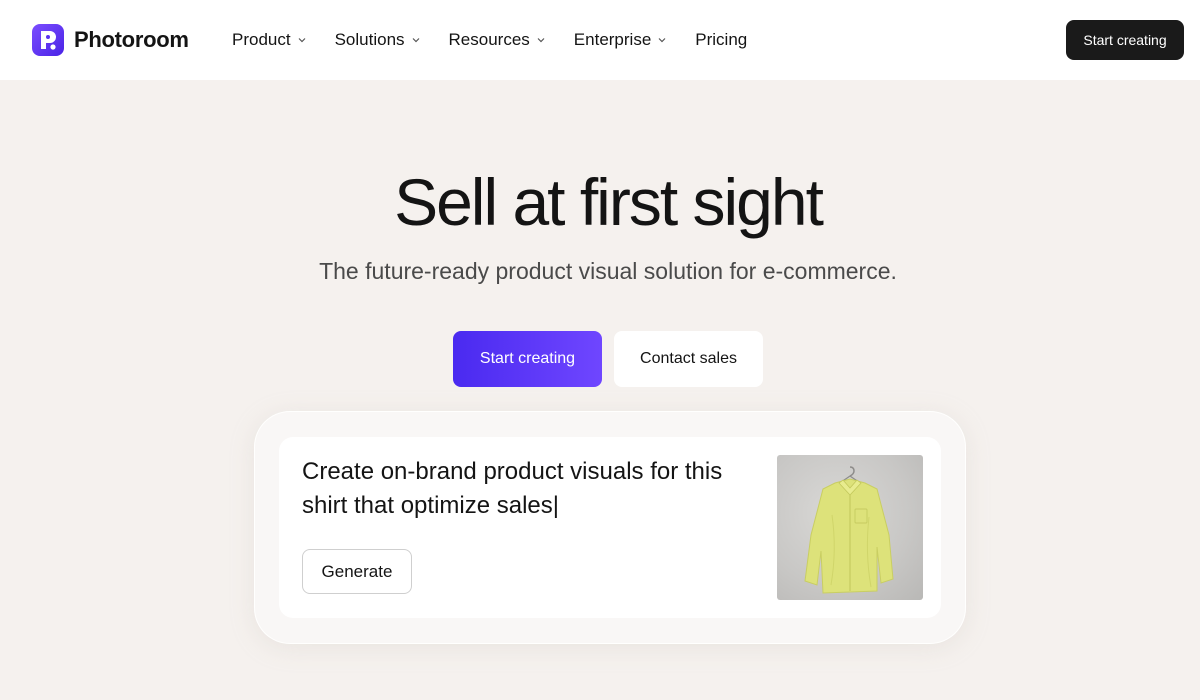  What do you see at coordinates (1125, 40) in the screenshot?
I see `nav-start-creating-button: Start creating` at bounding box center [1125, 40].